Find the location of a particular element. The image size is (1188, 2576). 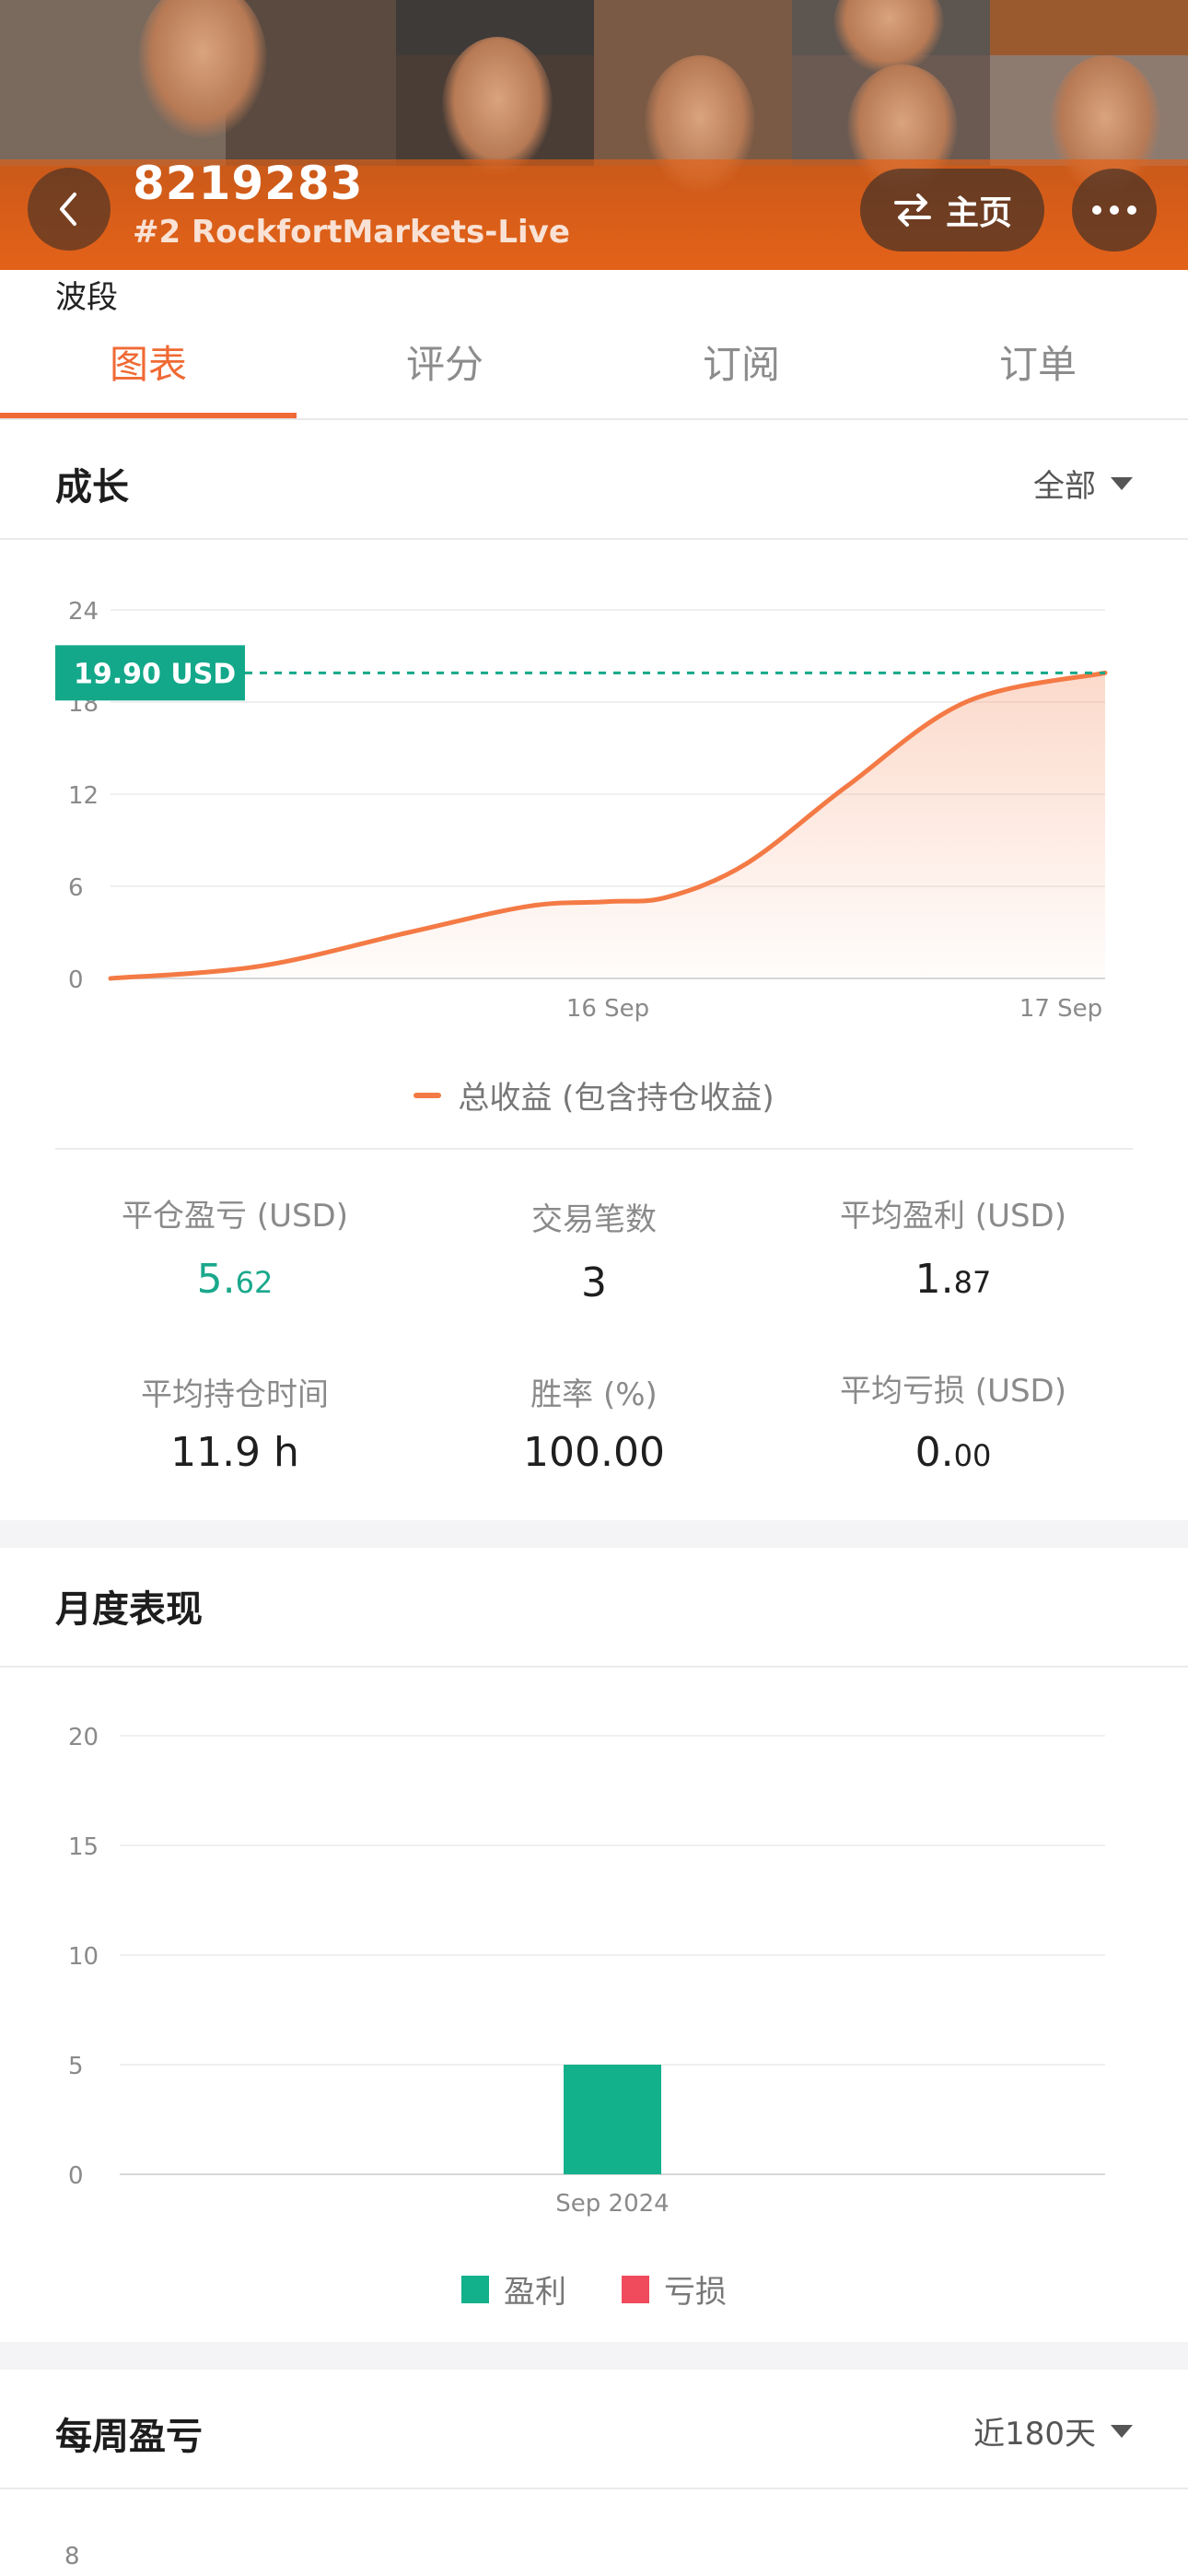

weekly-range-dropdown: 近180天 is located at coordinates (1053, 2430).